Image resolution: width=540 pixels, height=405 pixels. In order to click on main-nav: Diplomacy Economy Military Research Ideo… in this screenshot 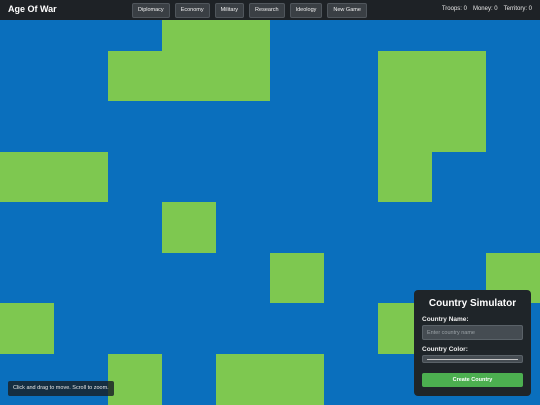, I will do `click(249, 10)`.